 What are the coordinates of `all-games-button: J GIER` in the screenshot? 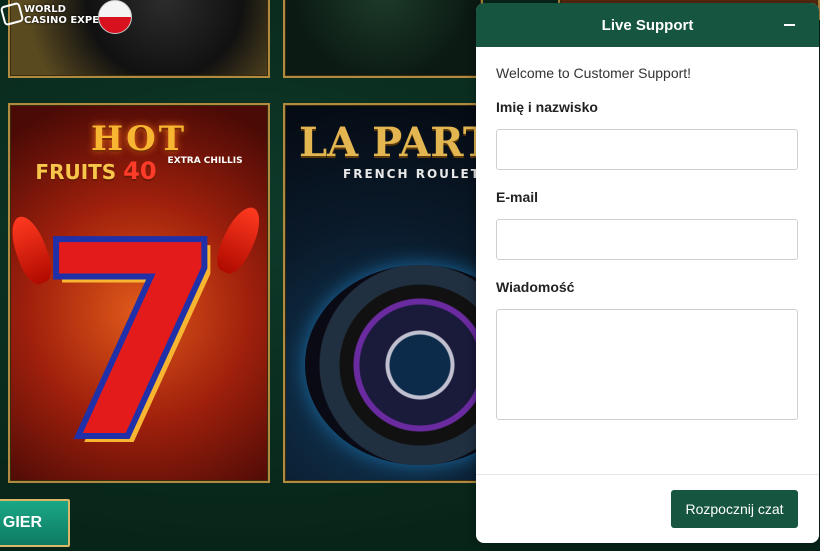 It's located at (35, 523).